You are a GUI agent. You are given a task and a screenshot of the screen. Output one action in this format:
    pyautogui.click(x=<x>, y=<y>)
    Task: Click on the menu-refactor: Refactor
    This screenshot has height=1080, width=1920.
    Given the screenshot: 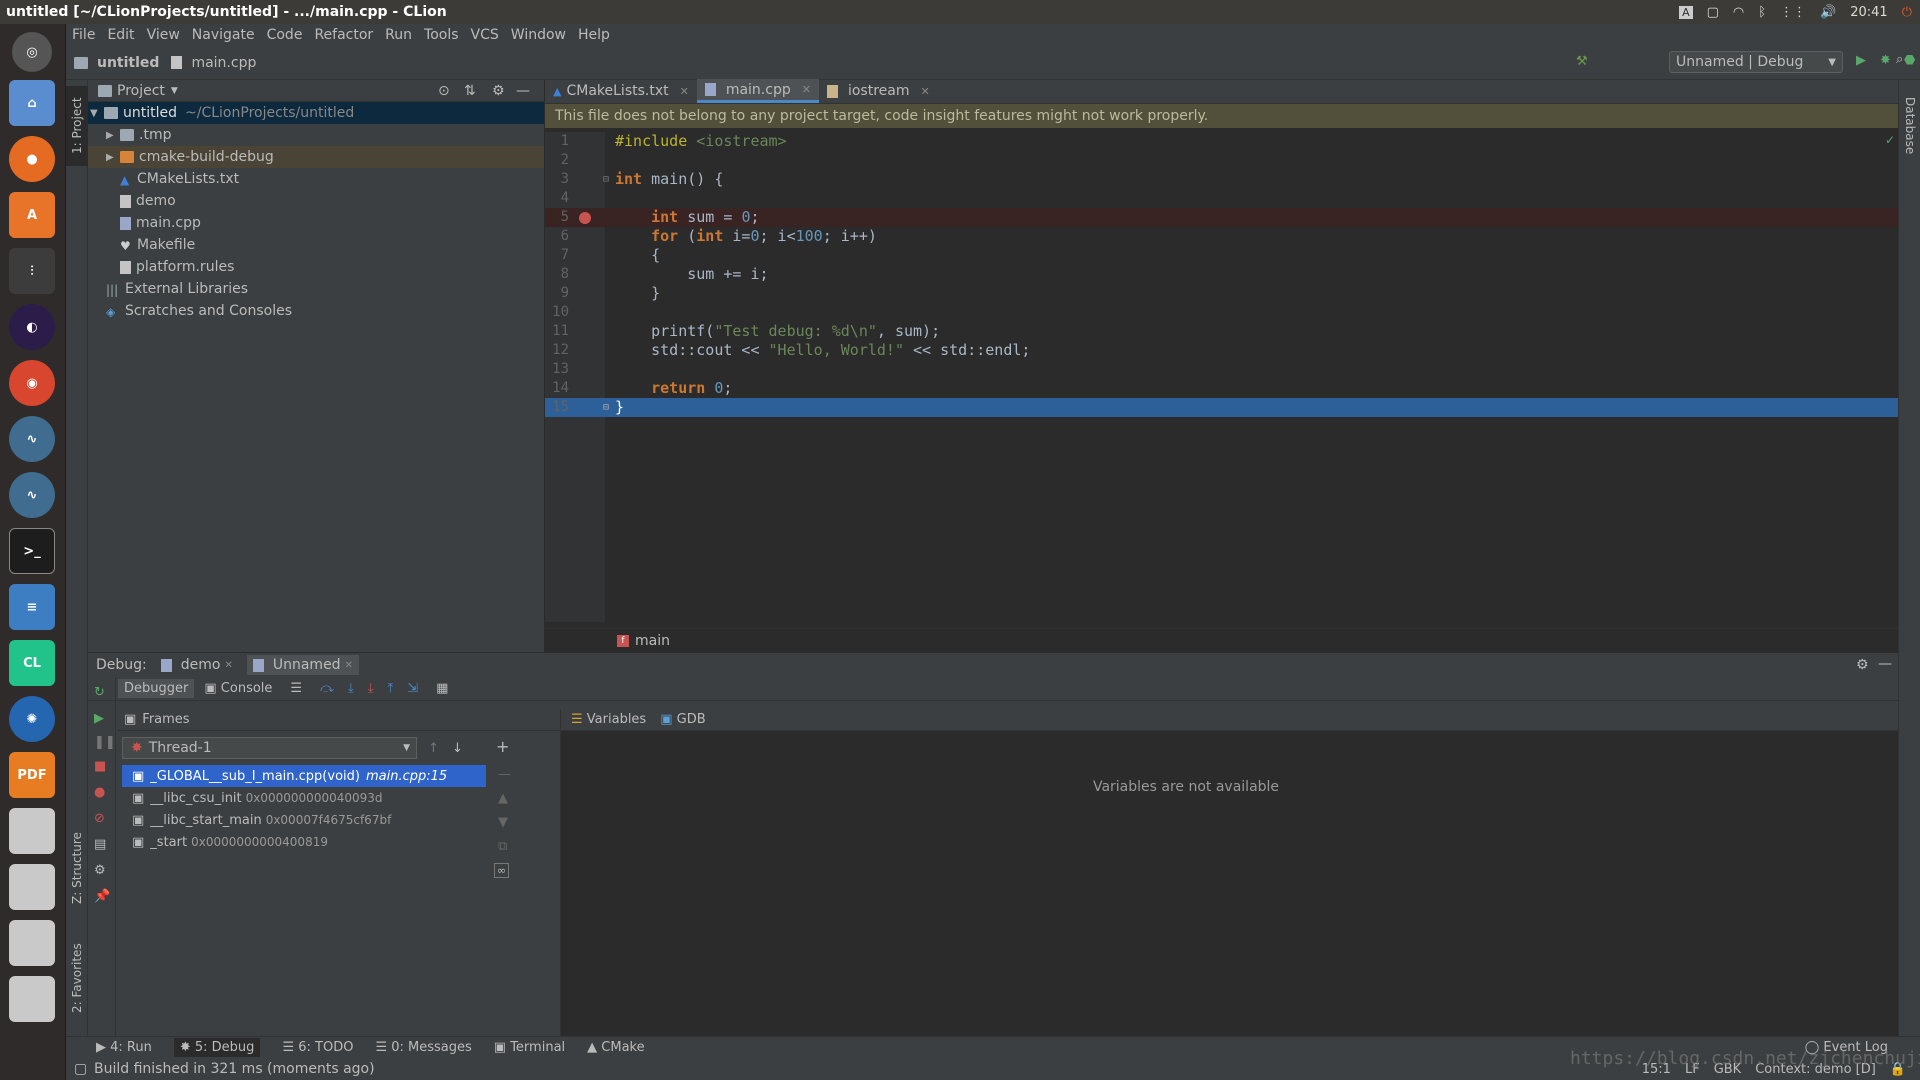 What is the action you would take?
    pyautogui.click(x=343, y=35)
    